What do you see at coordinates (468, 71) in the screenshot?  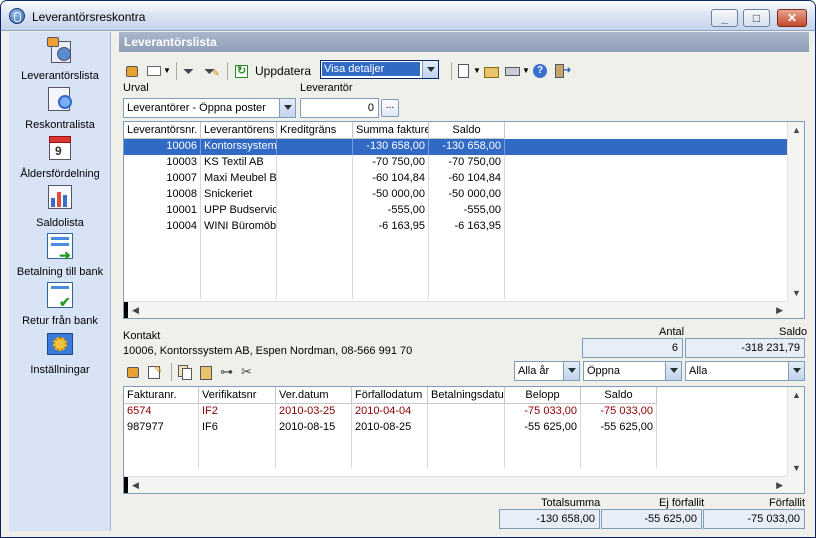 I see `new-document-icon: ▼` at bounding box center [468, 71].